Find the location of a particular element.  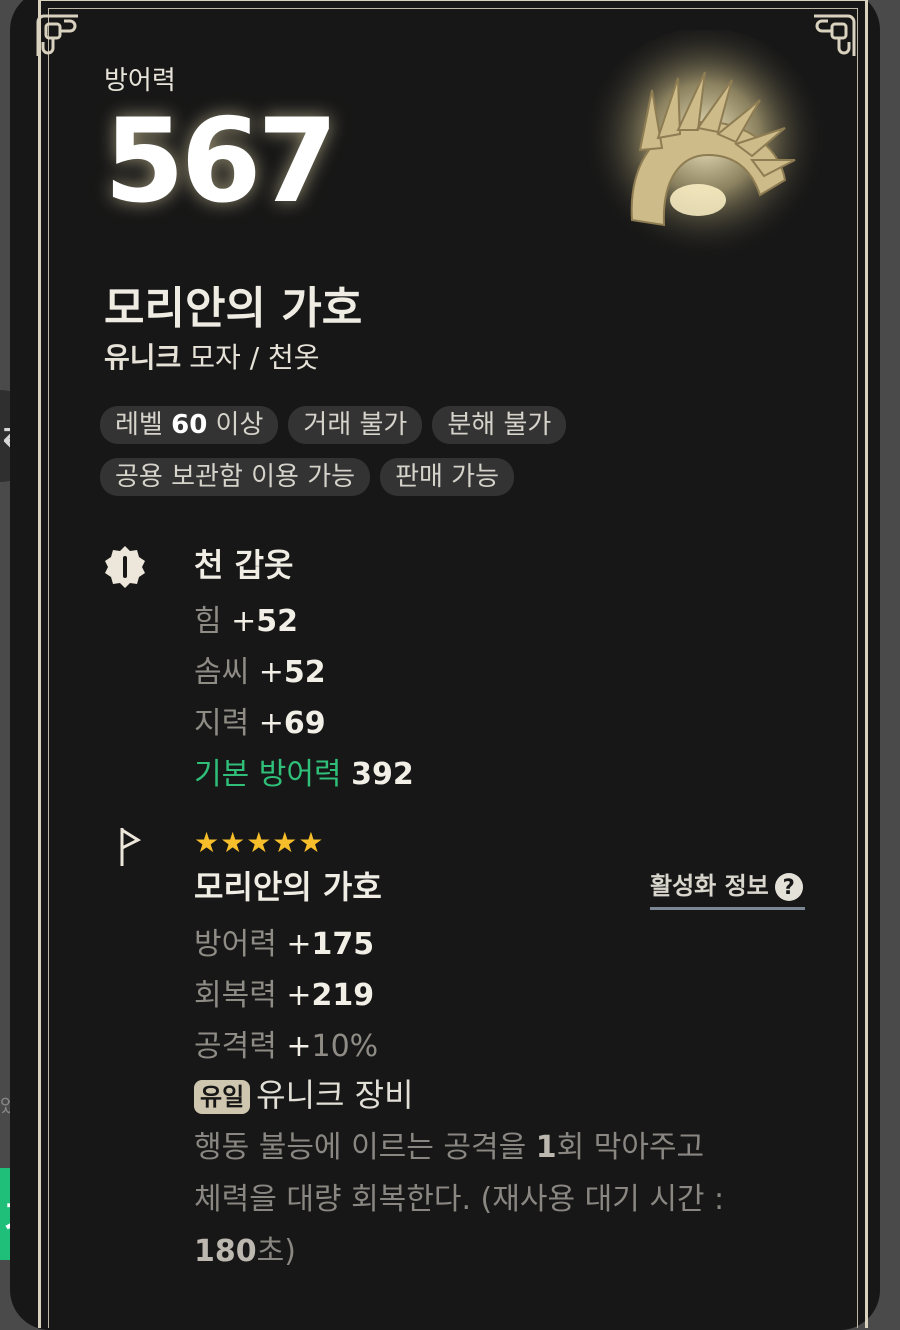

activation-info-link: 활성화 정보? is located at coordinates (727, 888).